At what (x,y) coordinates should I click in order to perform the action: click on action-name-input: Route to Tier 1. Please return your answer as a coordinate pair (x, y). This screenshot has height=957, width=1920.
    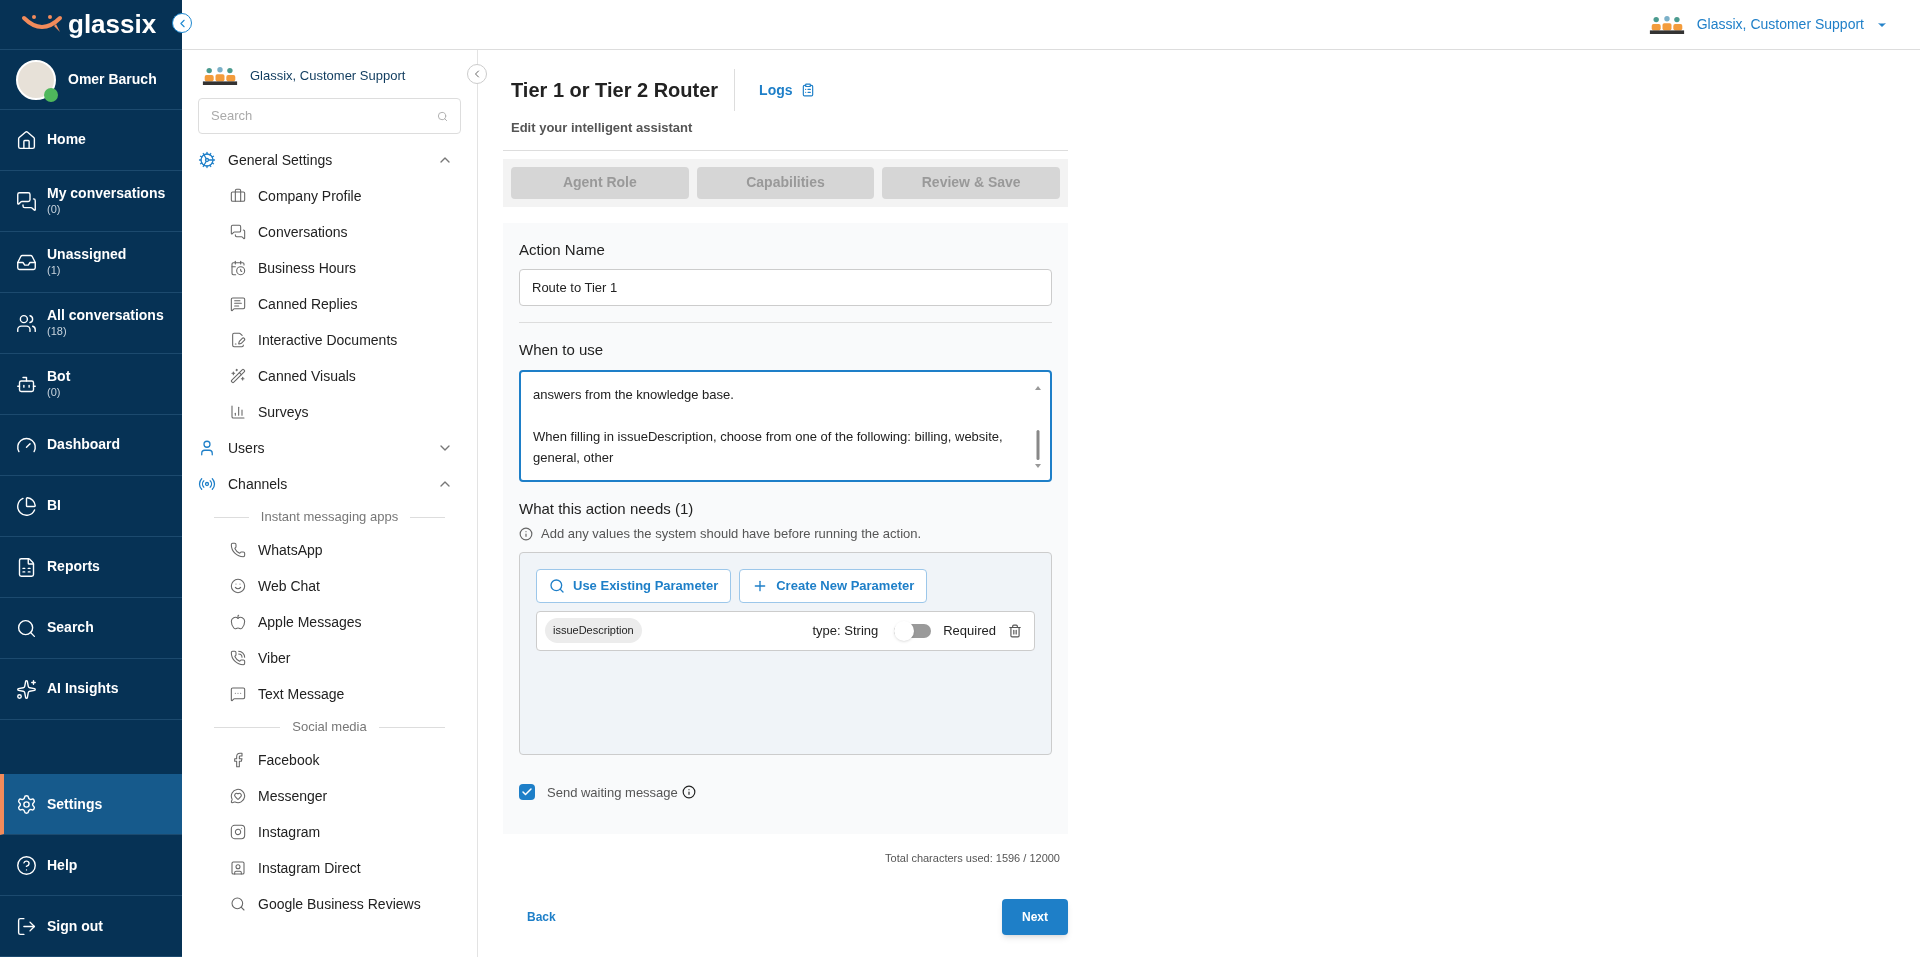
    Looking at the image, I should click on (785, 287).